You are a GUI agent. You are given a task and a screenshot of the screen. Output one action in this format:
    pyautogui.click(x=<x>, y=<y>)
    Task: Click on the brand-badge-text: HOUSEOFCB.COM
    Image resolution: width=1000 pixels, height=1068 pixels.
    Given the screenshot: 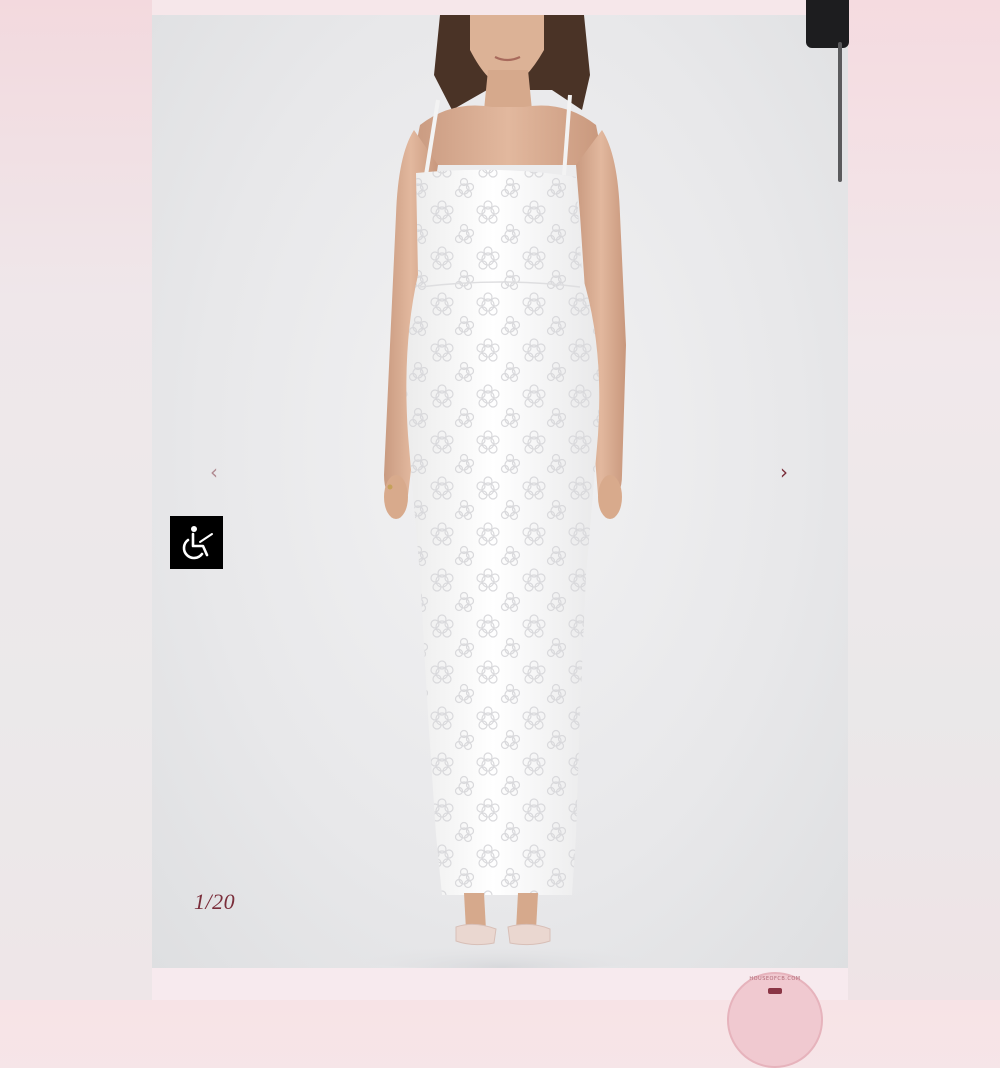 What is the action you would take?
    pyautogui.click(x=775, y=979)
    